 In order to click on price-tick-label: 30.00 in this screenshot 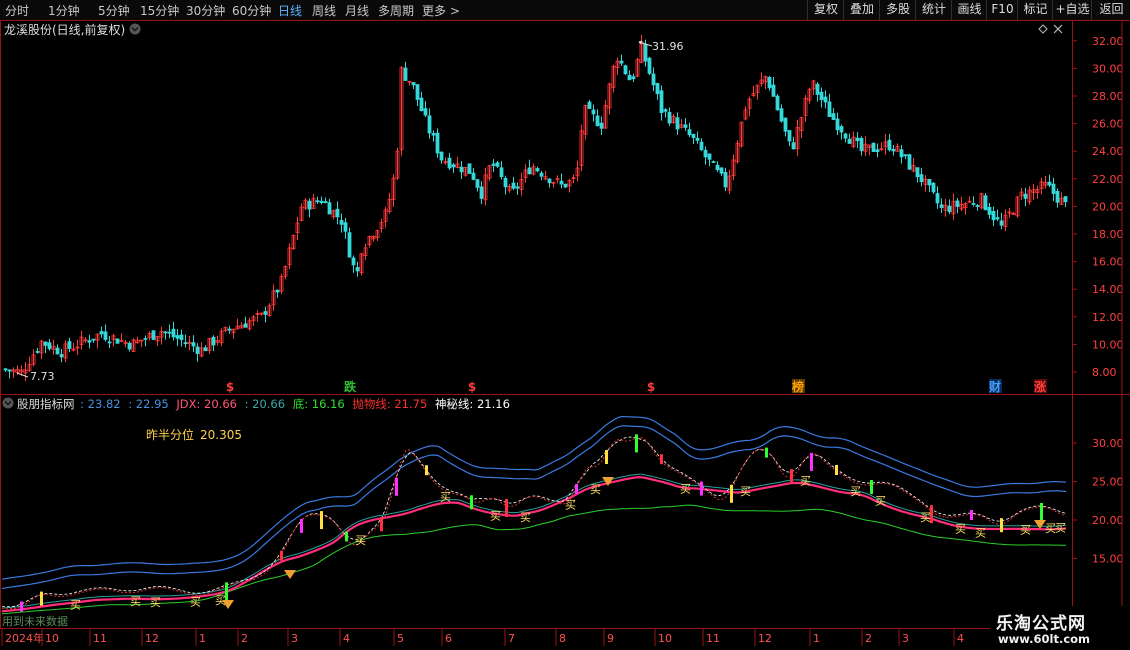, I will do `click(1108, 68)`.